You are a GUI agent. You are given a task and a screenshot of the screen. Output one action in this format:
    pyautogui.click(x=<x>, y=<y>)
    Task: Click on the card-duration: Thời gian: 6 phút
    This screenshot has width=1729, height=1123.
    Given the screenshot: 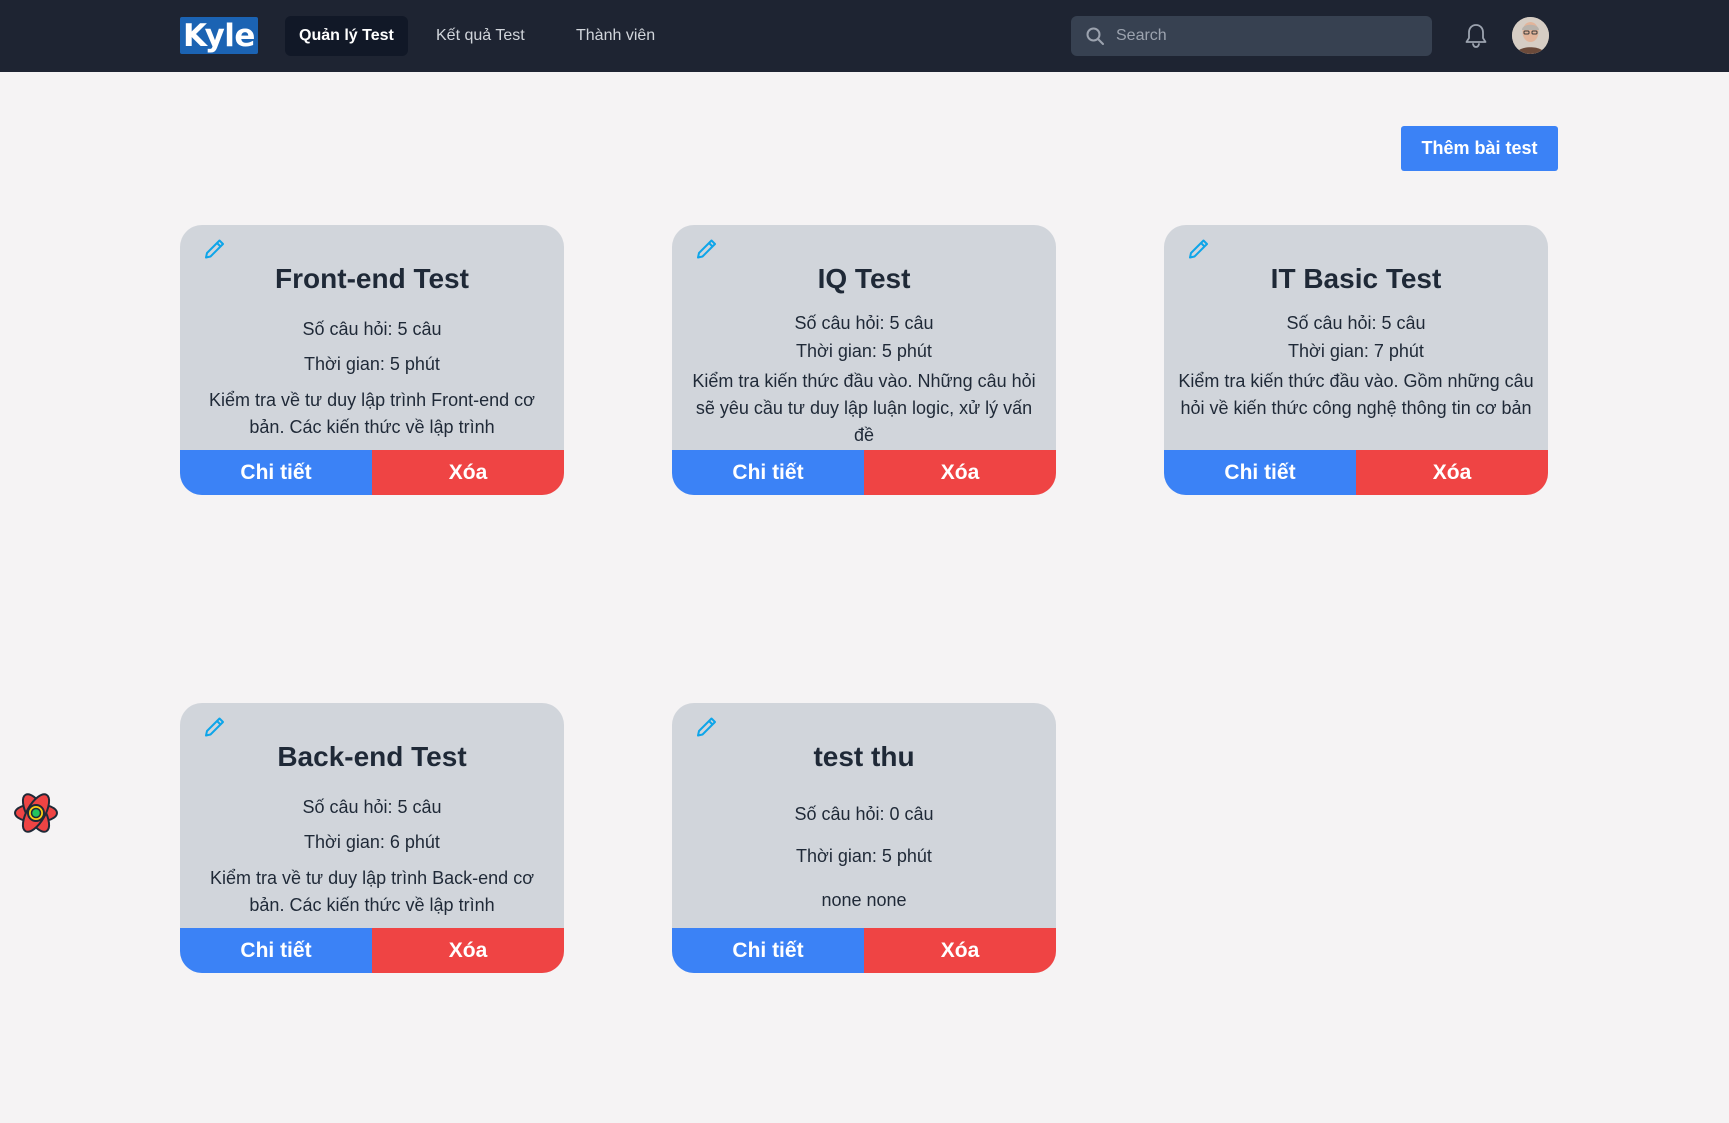 What is the action you would take?
    pyautogui.click(x=372, y=842)
    